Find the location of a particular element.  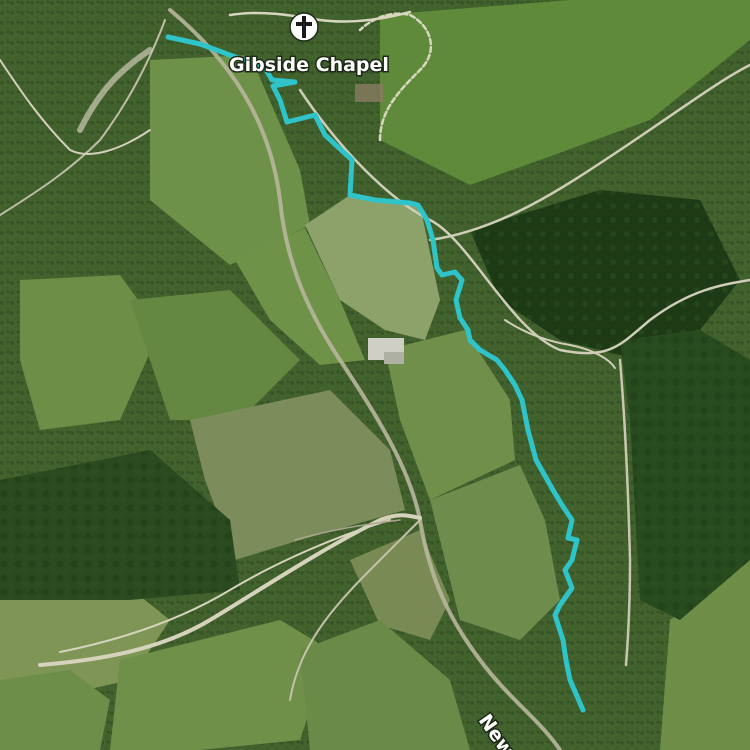

poi-label: Gibside Chapel is located at coordinates (309, 65).